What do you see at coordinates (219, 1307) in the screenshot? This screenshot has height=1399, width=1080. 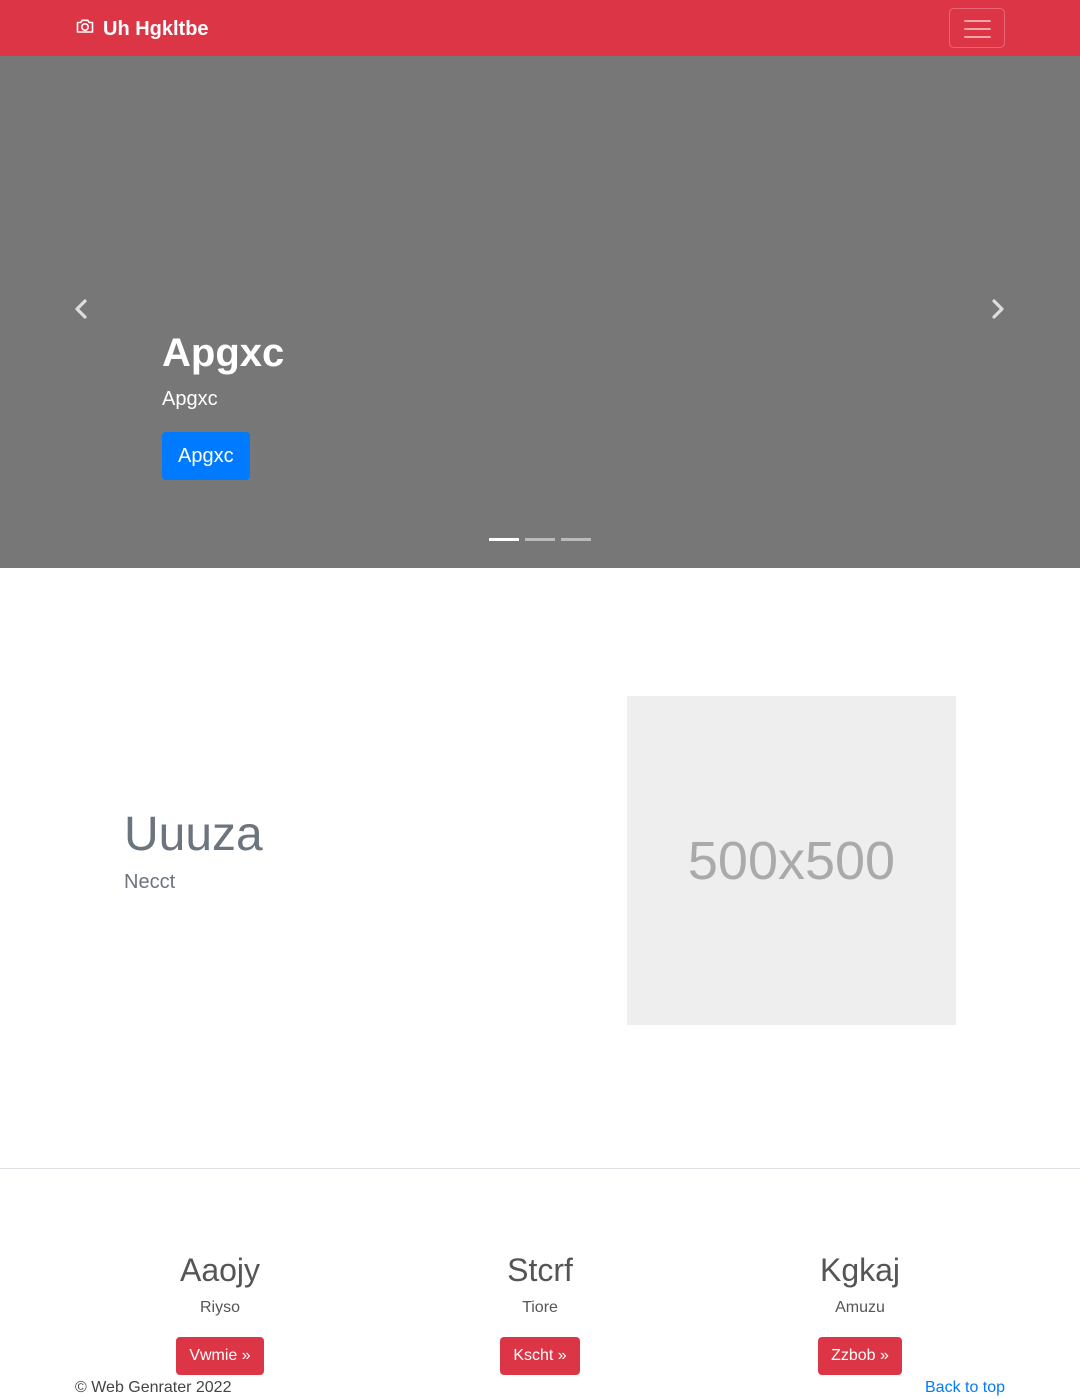 I see `column-text: Riyso` at bounding box center [219, 1307].